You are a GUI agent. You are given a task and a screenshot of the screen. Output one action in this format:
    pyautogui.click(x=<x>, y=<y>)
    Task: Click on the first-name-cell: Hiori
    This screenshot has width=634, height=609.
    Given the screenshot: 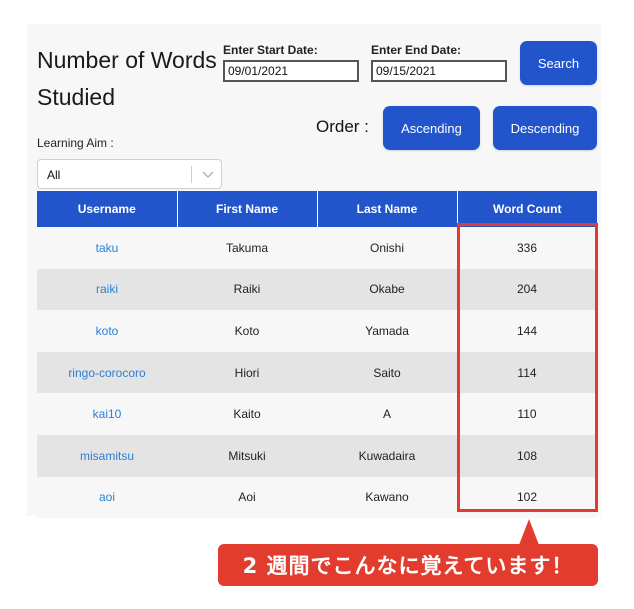 What is the action you would take?
    pyautogui.click(x=247, y=372)
    